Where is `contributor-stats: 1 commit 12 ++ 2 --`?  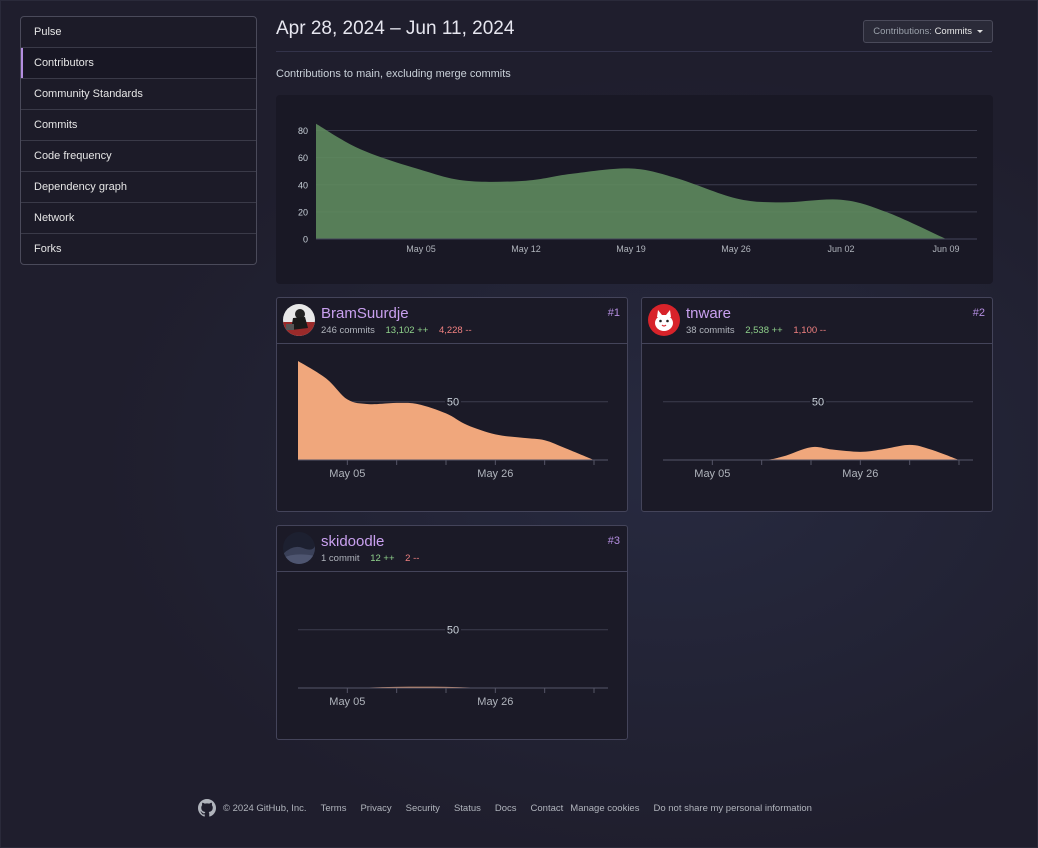 contributor-stats: 1 commit 12 ++ 2 -- is located at coordinates (370, 558).